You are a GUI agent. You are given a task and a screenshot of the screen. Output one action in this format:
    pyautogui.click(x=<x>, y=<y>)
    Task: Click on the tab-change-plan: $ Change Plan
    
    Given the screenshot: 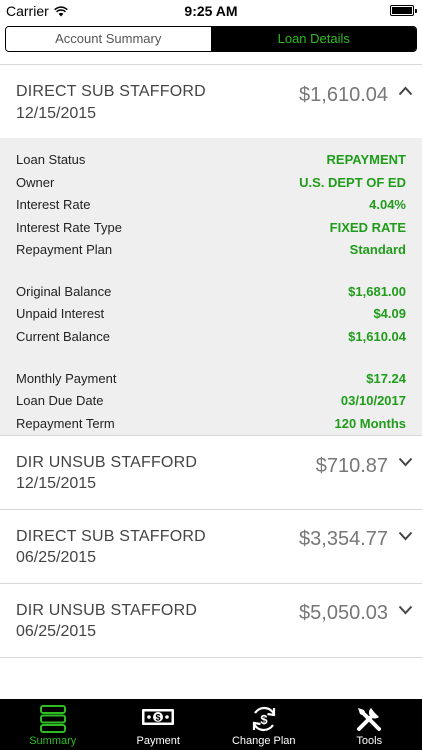 What is the action you would take?
    pyautogui.click(x=264, y=724)
    